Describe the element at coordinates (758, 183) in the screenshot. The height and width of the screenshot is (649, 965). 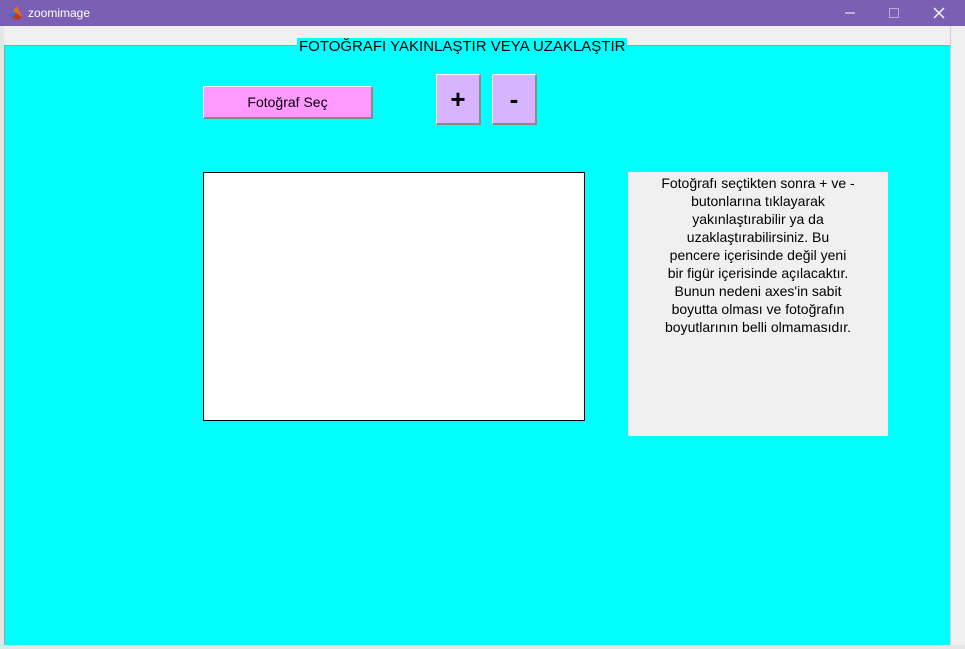
I see `info-line: Fotoğrafı seçtikten sonra + ve -` at that location.